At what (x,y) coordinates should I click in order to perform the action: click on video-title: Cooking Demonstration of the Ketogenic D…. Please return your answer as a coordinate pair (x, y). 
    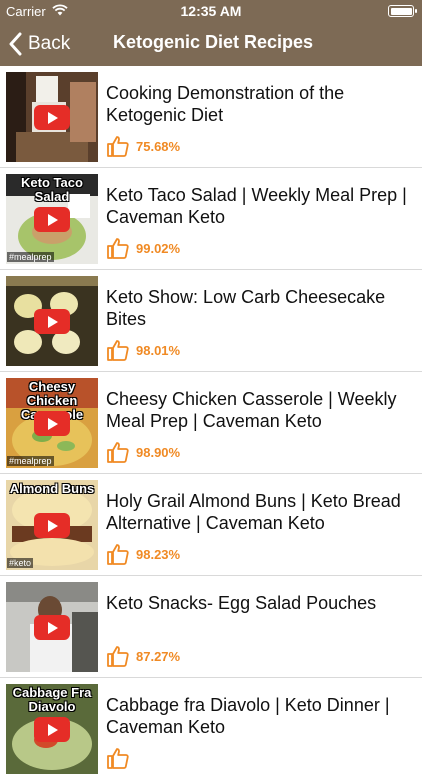
    Looking at the image, I should click on (225, 104).